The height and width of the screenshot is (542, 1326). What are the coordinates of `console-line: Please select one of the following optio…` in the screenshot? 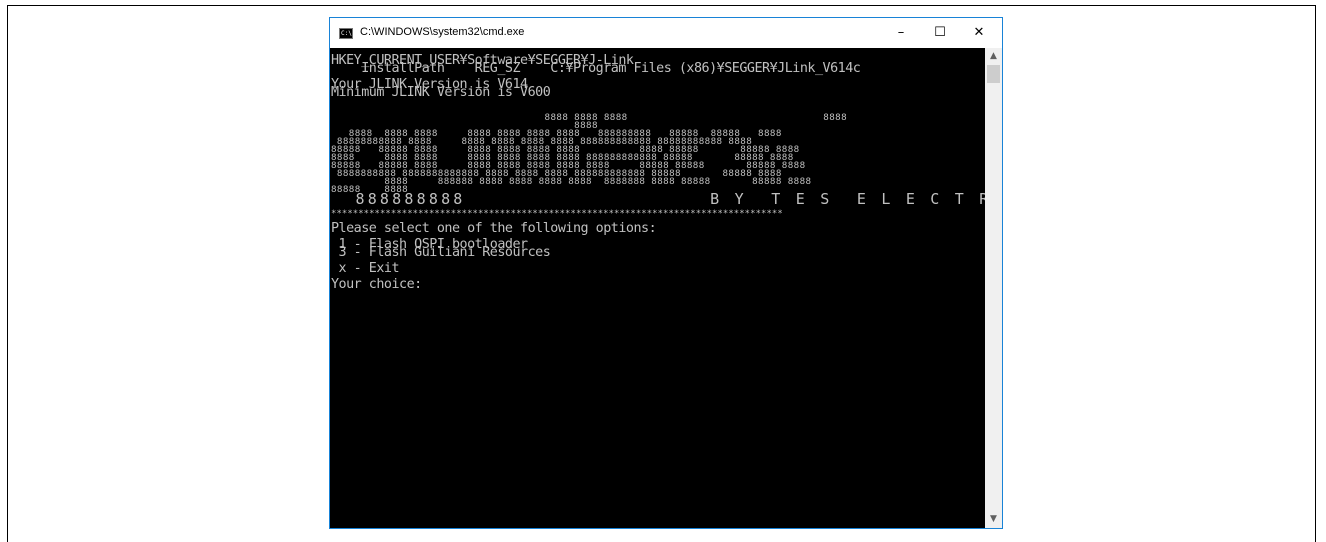 It's located at (494, 228).